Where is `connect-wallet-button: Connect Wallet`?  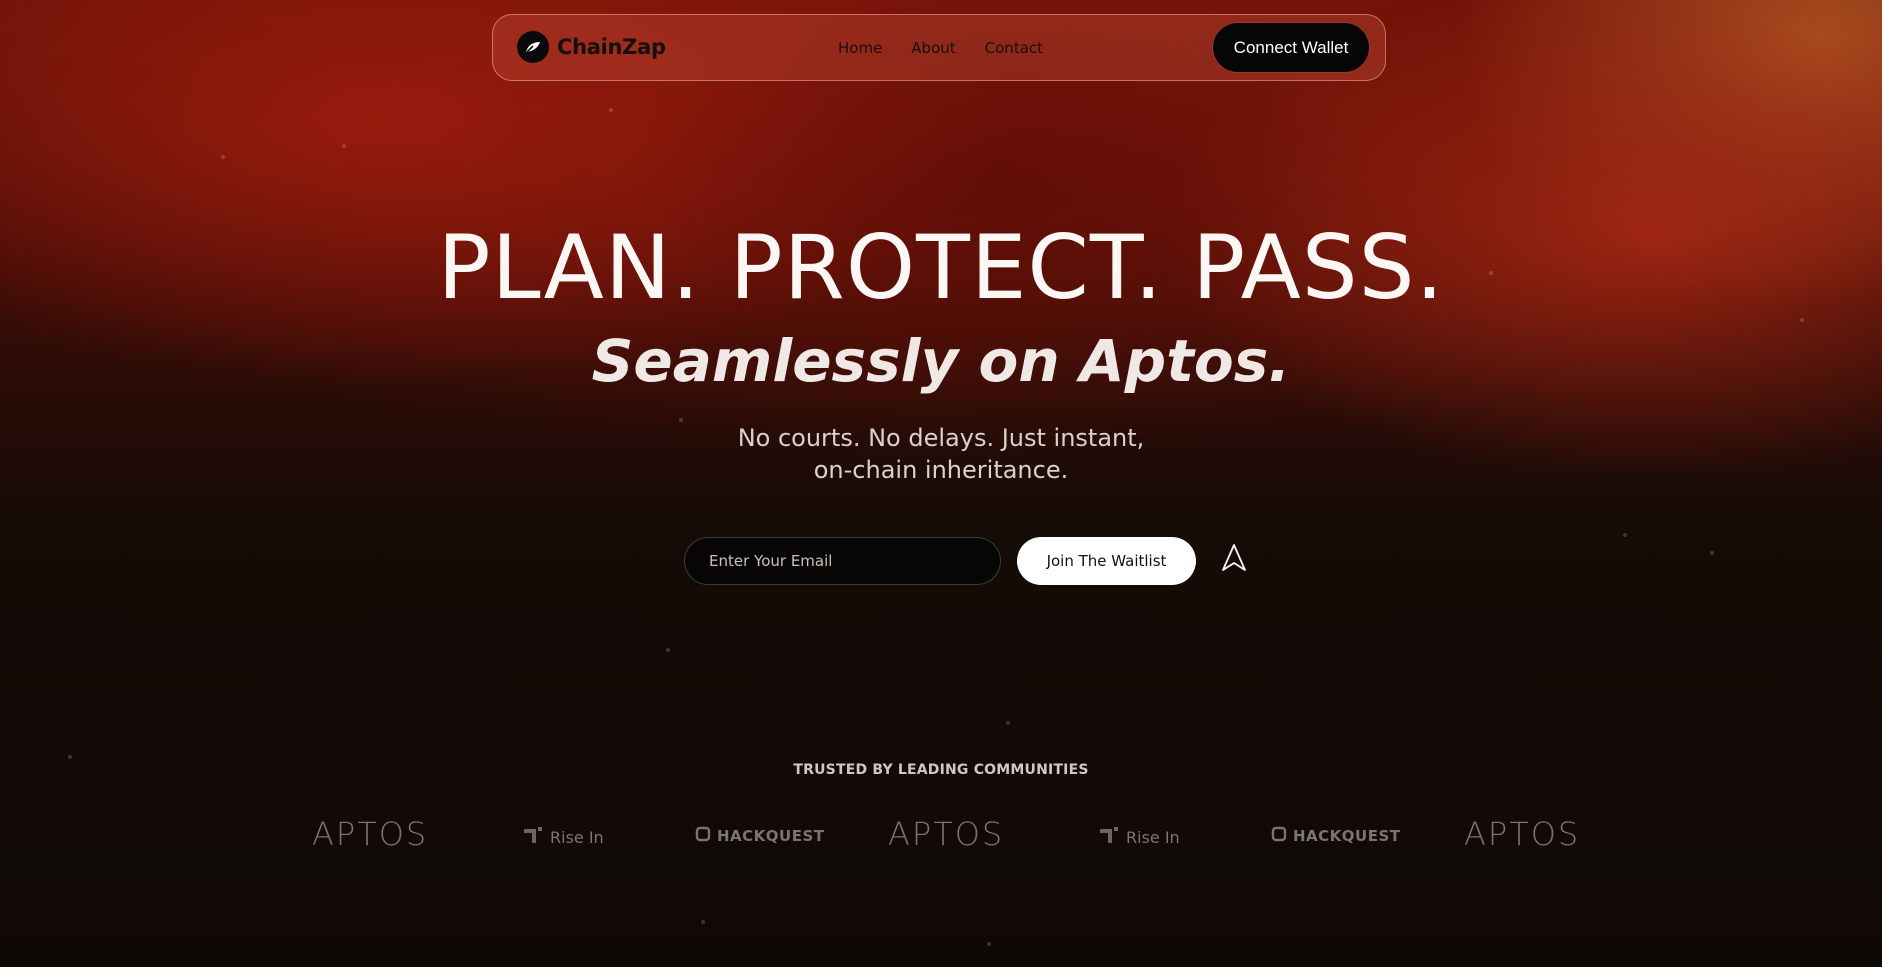
connect-wallet-button: Connect Wallet is located at coordinates (1291, 47).